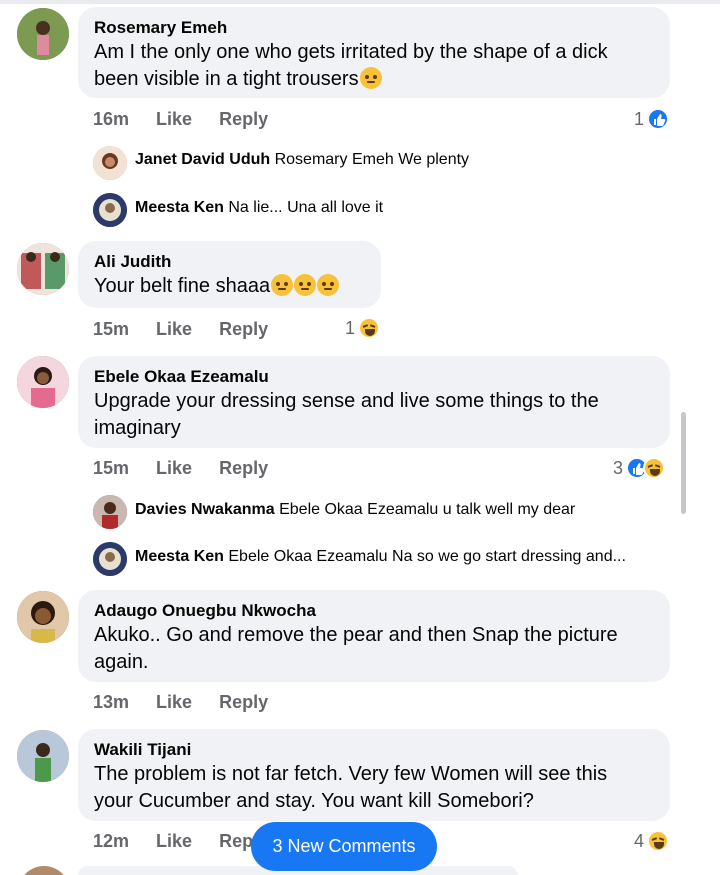 The height and width of the screenshot is (875, 720). What do you see at coordinates (427, 509) in the screenshot?
I see `reply-text: Ebele Okaa Ezeamalu u talk well my dear` at bounding box center [427, 509].